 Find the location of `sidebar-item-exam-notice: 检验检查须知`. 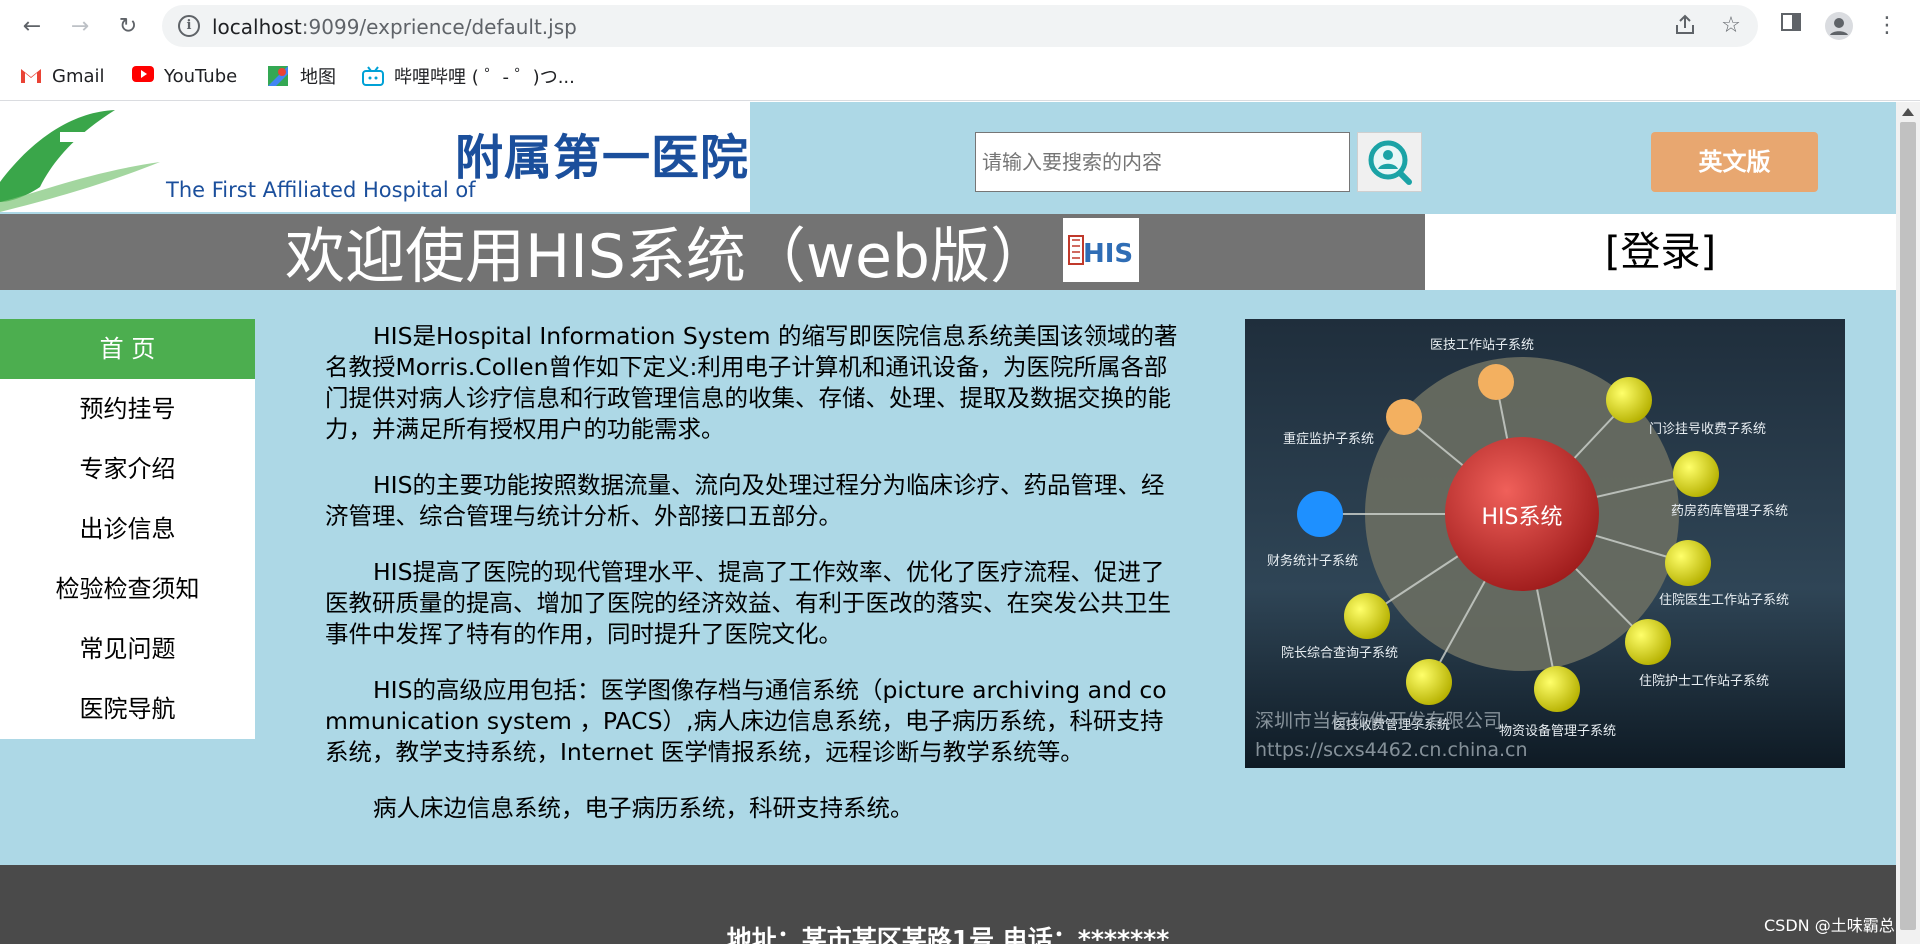

sidebar-item-exam-notice: 检验检查须知 is located at coordinates (127, 589).